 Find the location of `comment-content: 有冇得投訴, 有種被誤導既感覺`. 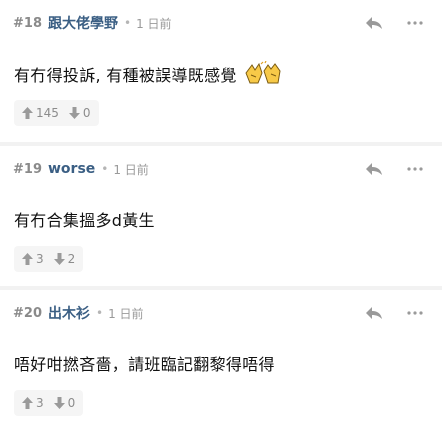

comment-content: 有冇得投訴, 有種被誤導既感覺 is located at coordinates (149, 74).